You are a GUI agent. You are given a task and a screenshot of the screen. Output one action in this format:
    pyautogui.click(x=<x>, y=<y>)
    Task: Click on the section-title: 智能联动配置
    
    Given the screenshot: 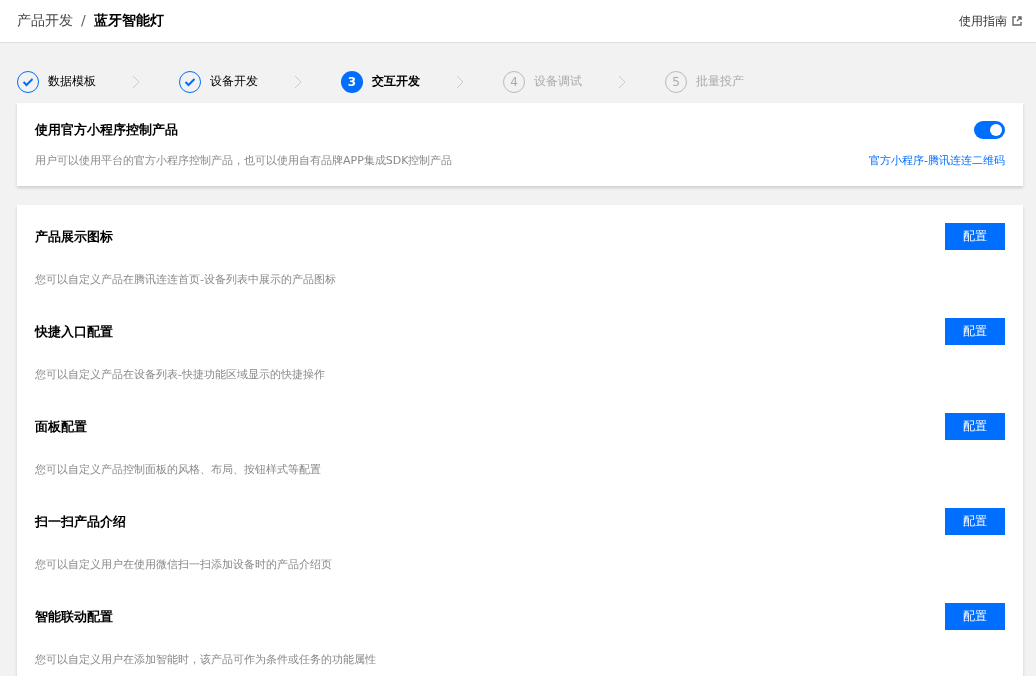 What is the action you would take?
    pyautogui.click(x=74, y=616)
    